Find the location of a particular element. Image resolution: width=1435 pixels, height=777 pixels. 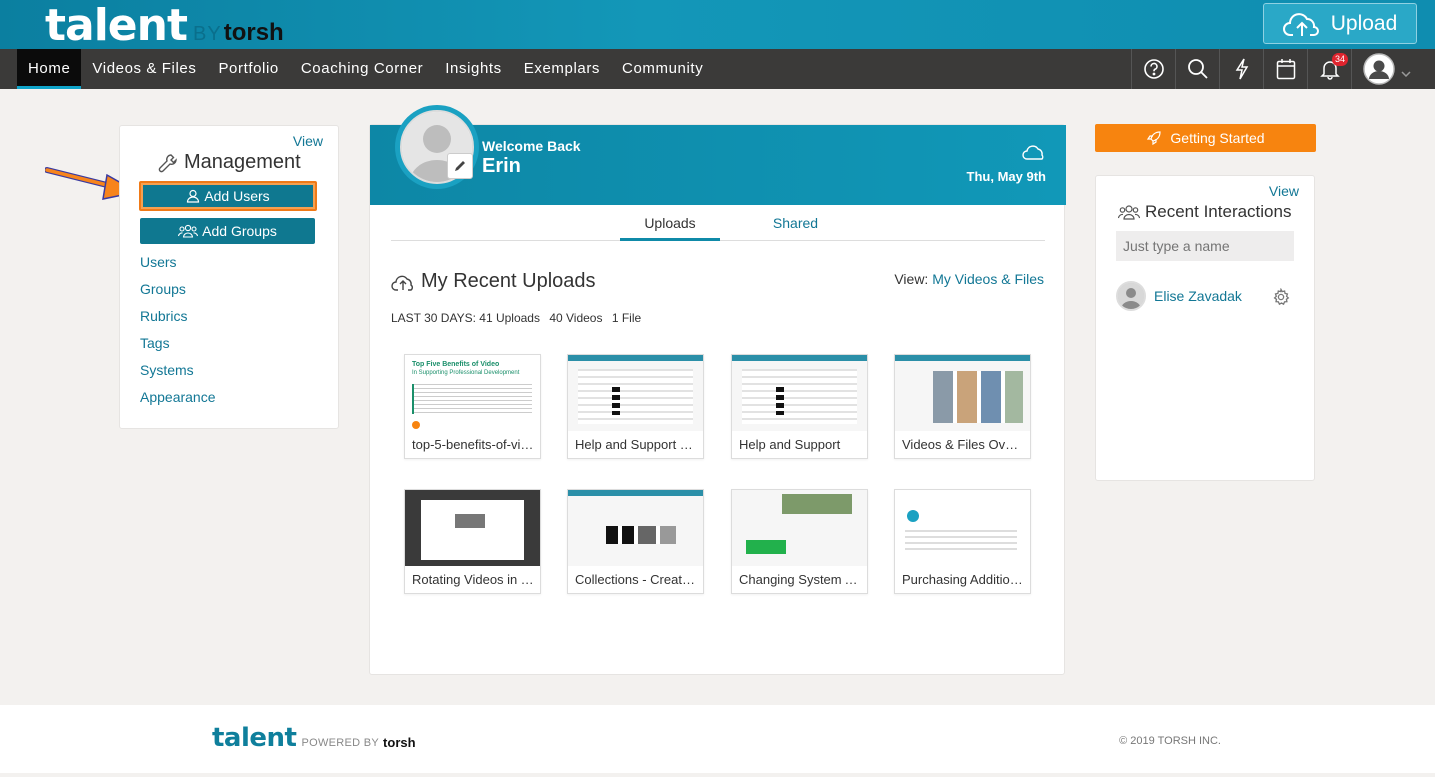

calendar-button is located at coordinates (1285, 69).